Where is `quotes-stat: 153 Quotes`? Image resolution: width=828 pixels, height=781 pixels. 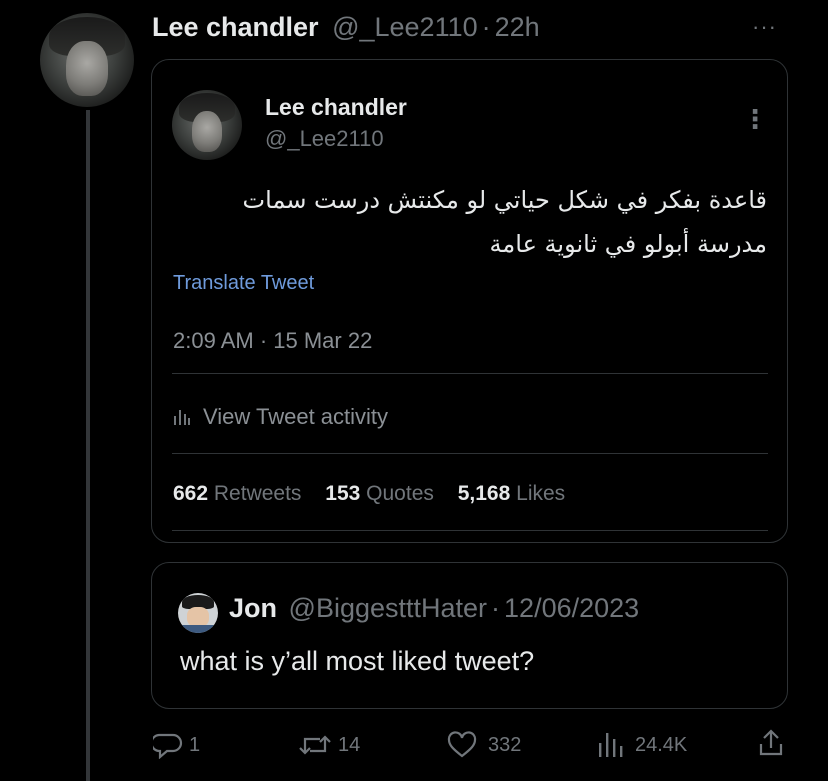 quotes-stat: 153 Quotes is located at coordinates (379, 493).